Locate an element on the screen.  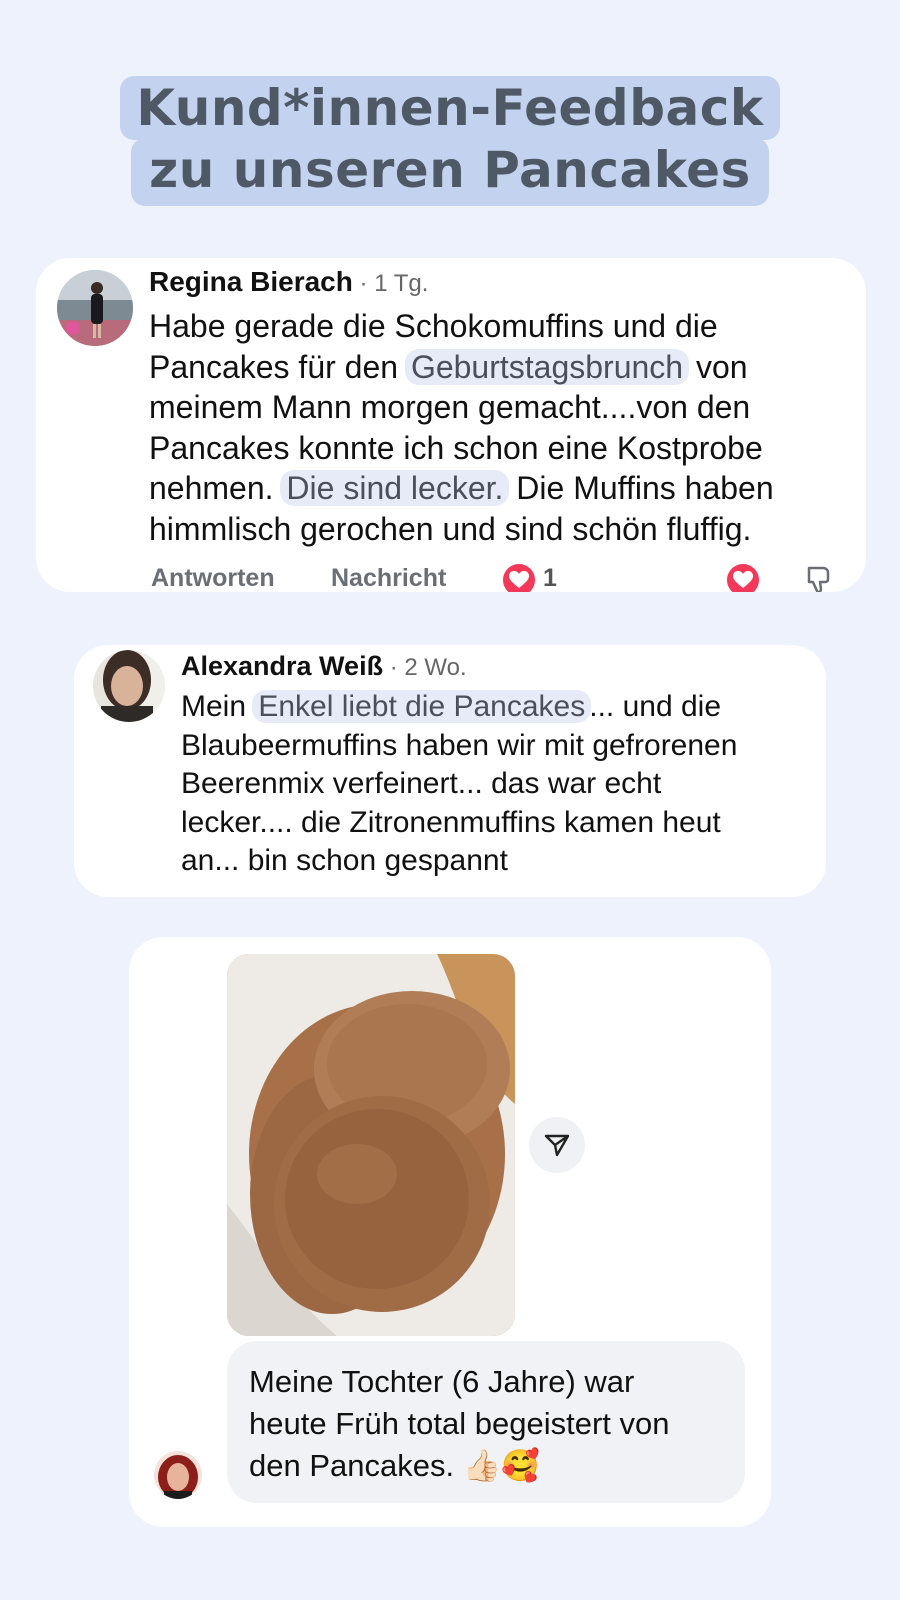
text-segment: Pancakes für den is located at coordinates (278, 366).